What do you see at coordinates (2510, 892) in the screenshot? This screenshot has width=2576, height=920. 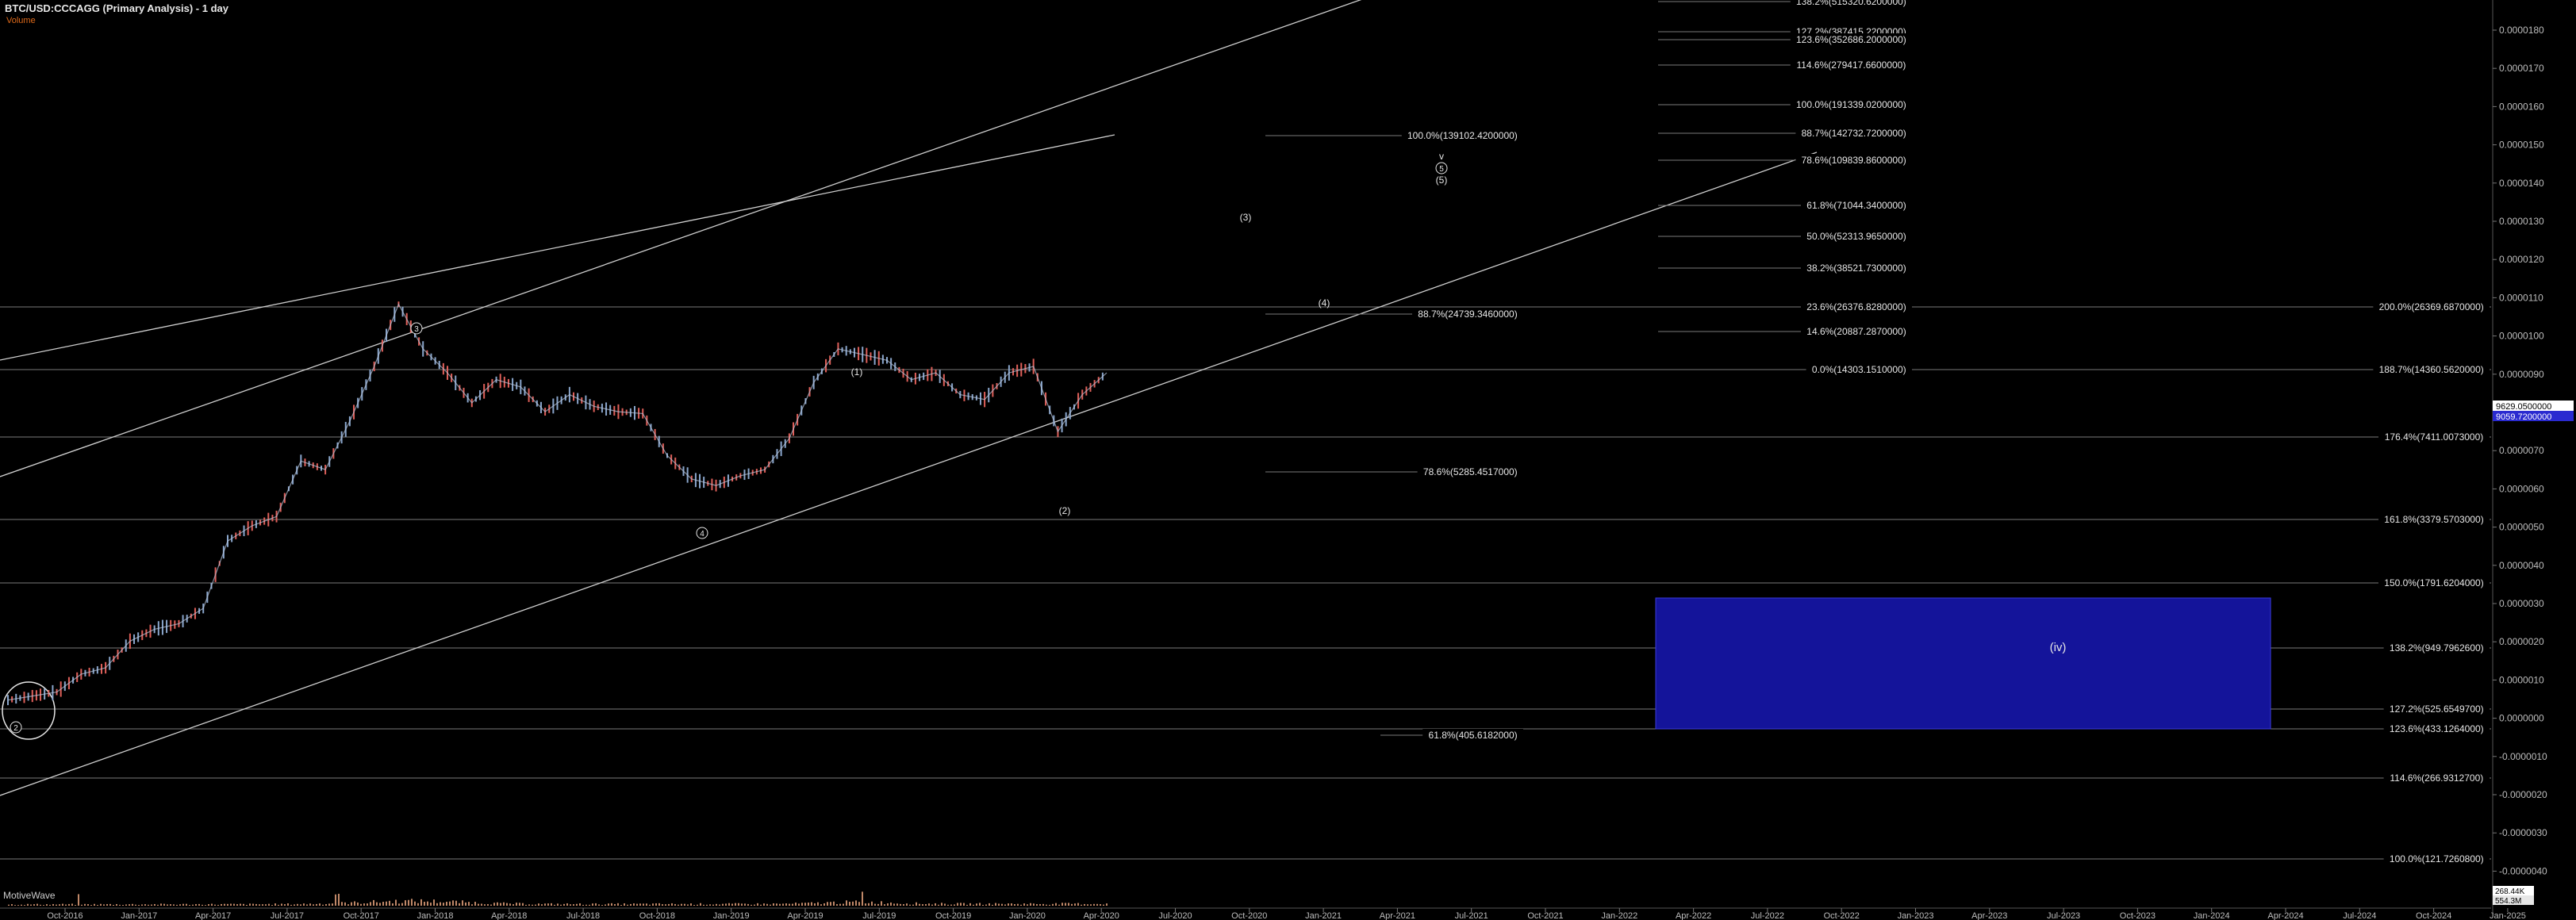 I see `volume-tag: 268.44K` at bounding box center [2510, 892].